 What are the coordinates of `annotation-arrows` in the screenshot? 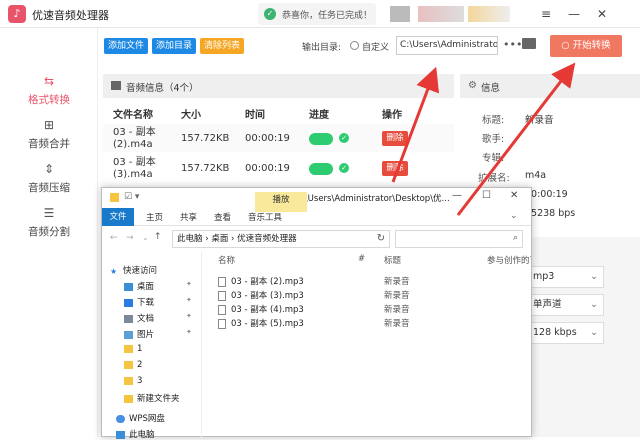 It's located at (483, 139).